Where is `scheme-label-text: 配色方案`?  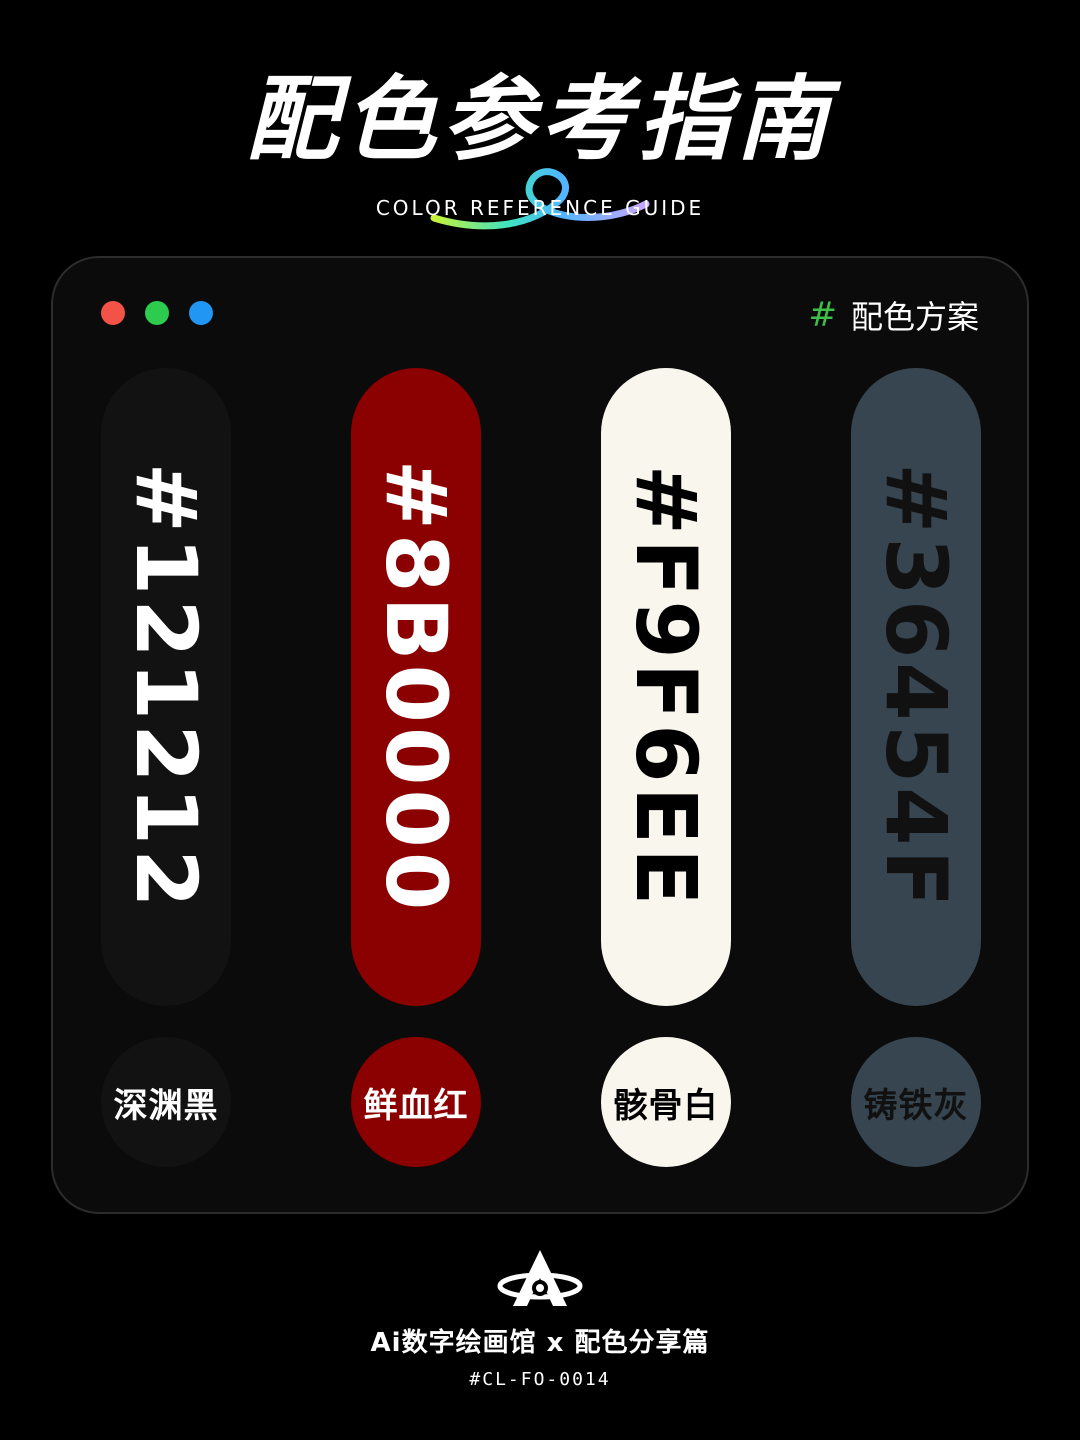 scheme-label-text: 配色方案 is located at coordinates (914, 317).